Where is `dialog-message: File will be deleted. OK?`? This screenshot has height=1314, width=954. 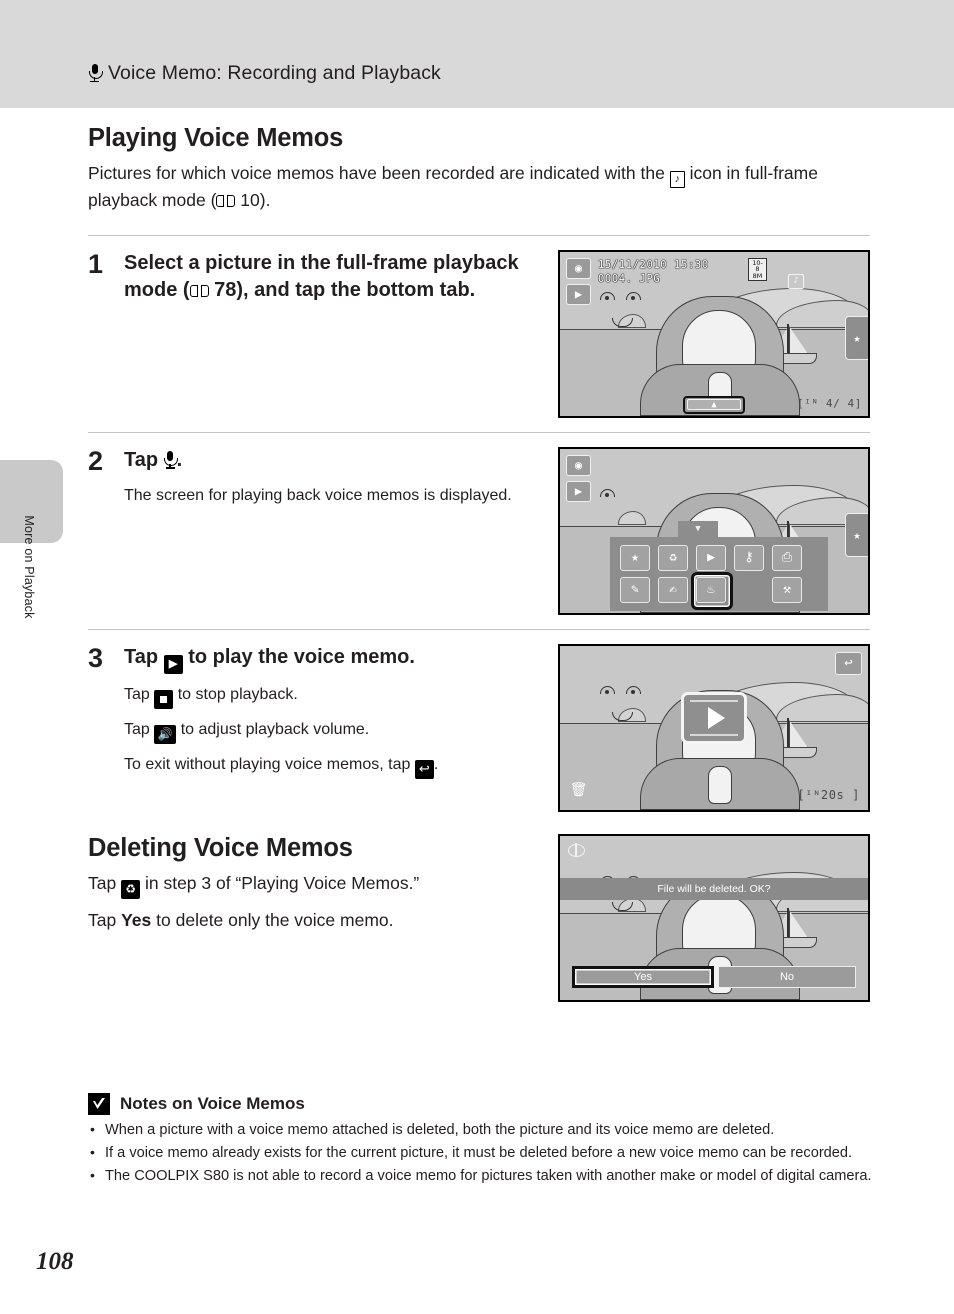 dialog-message: File will be deleted. OK? is located at coordinates (714, 888).